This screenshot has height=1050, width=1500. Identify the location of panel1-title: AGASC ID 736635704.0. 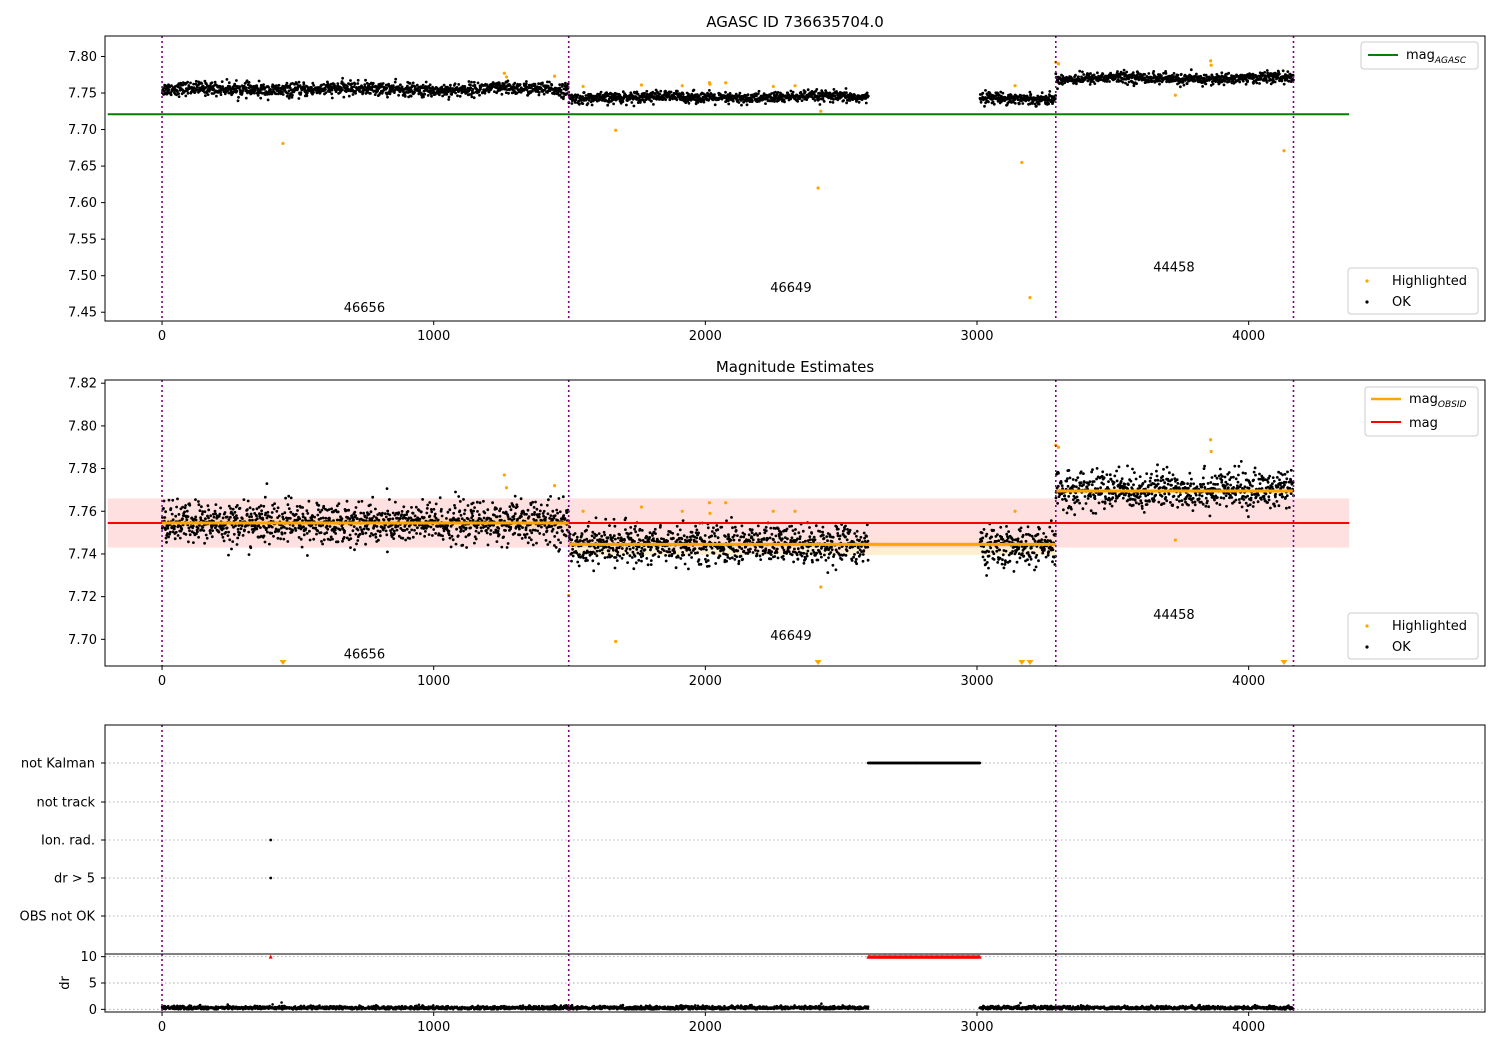
(795, 22).